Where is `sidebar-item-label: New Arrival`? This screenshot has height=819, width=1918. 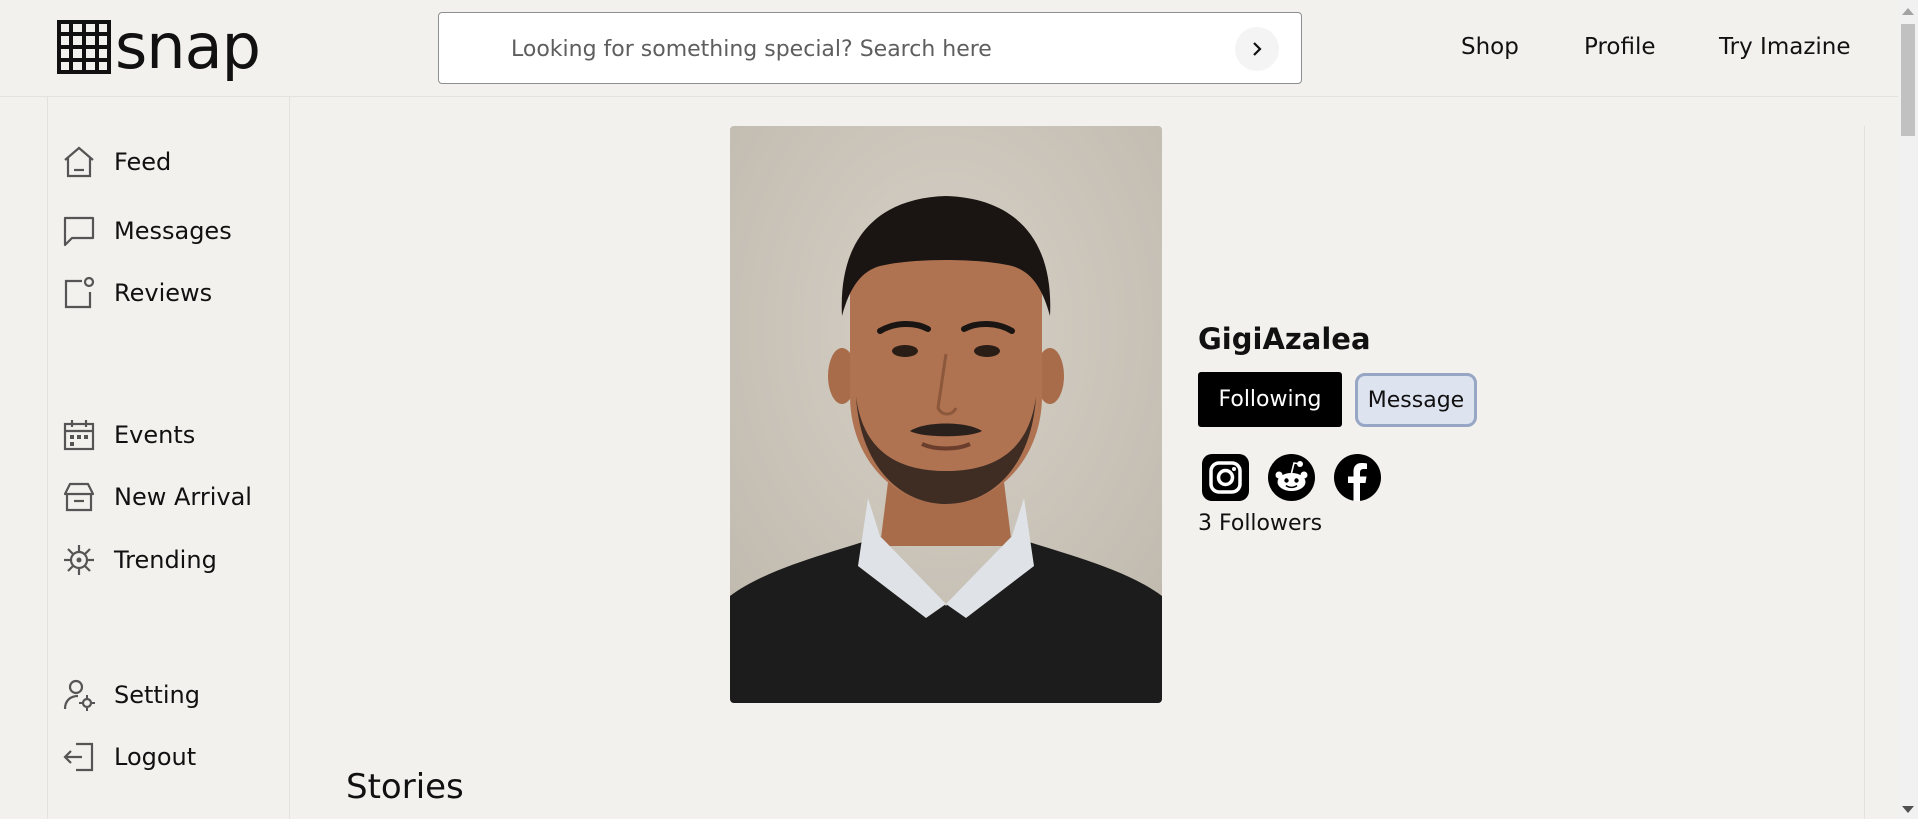
sidebar-item-label: New Arrival is located at coordinates (183, 497).